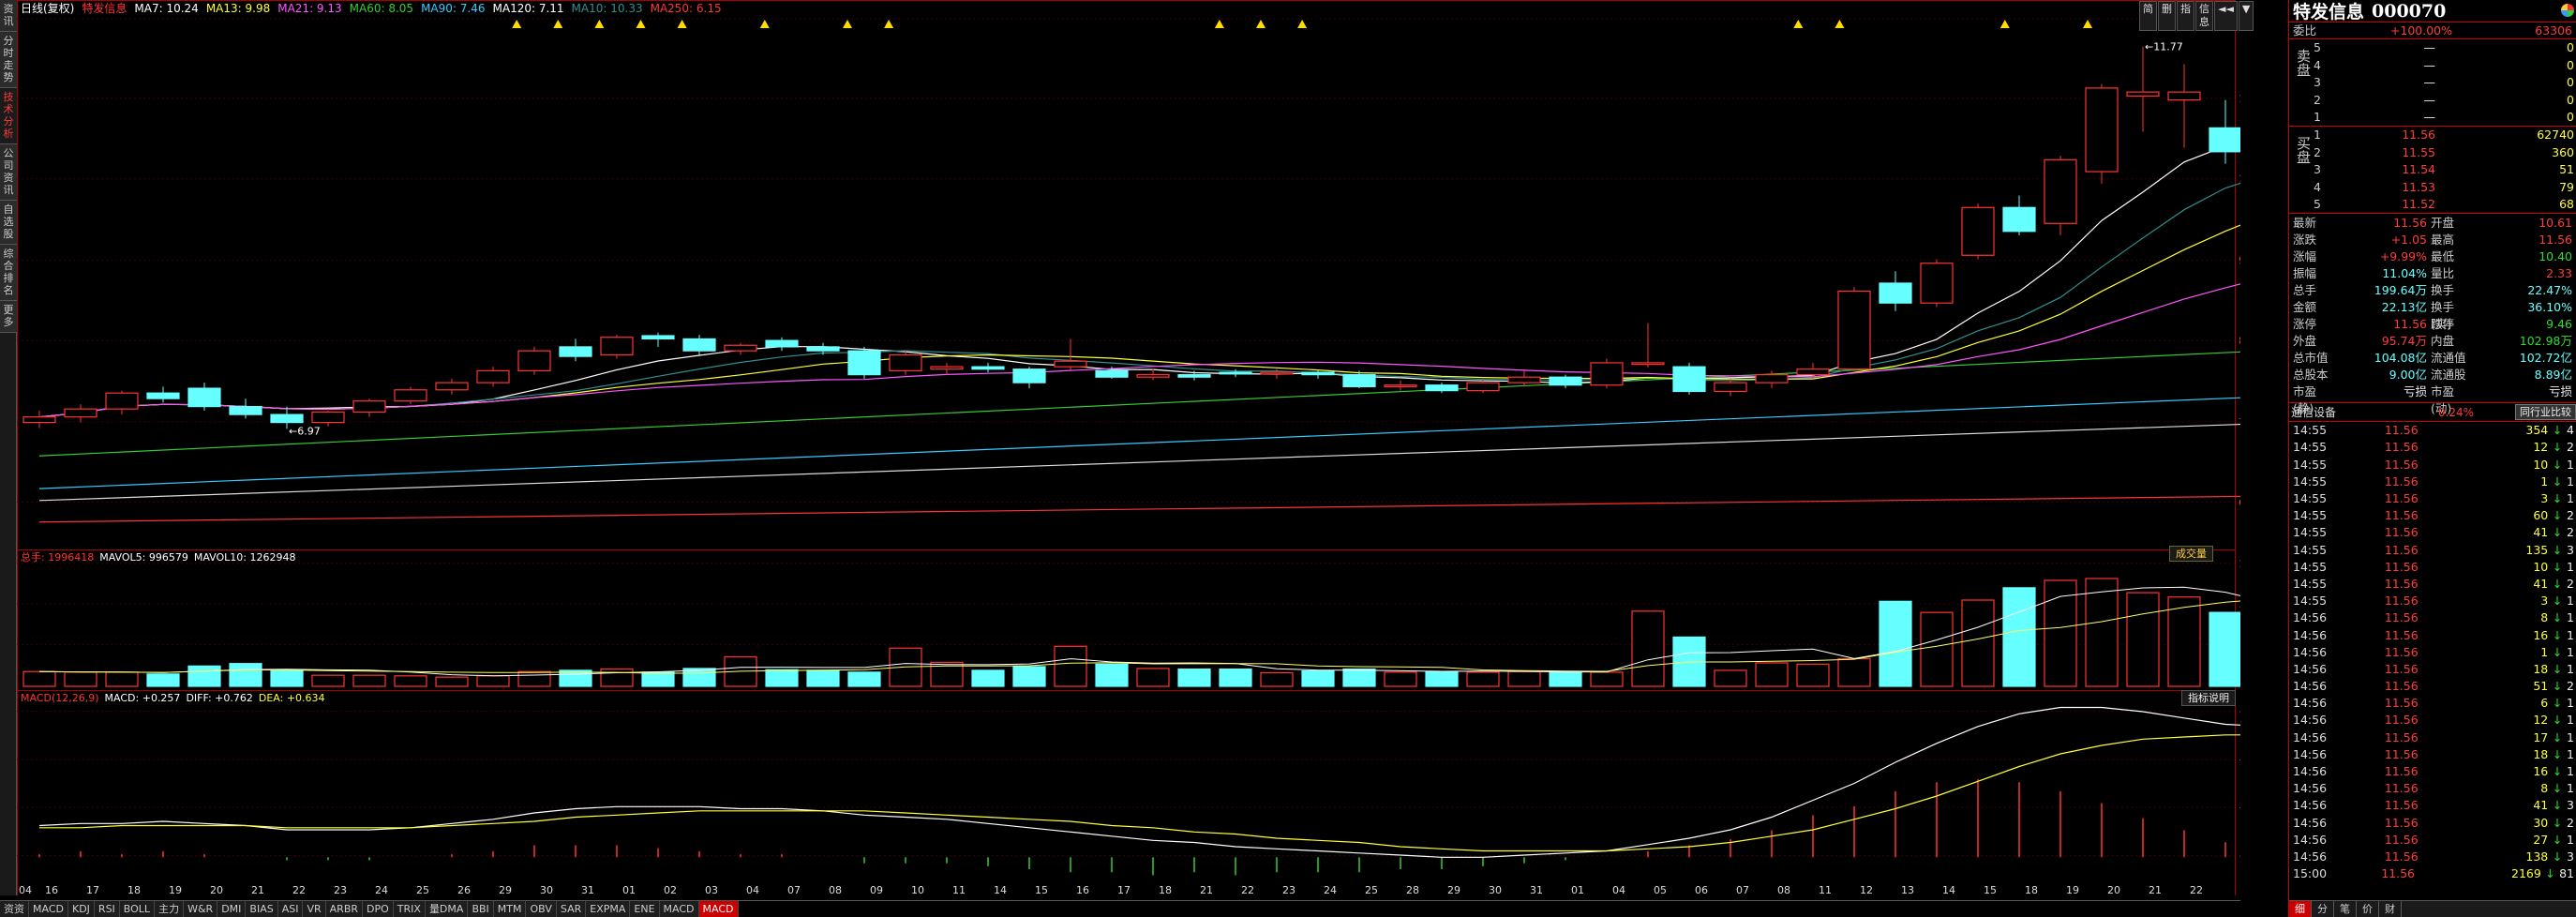  Describe the element at coordinates (14, 909) in the screenshot. I see `indicator-tab-0: 资资` at that location.